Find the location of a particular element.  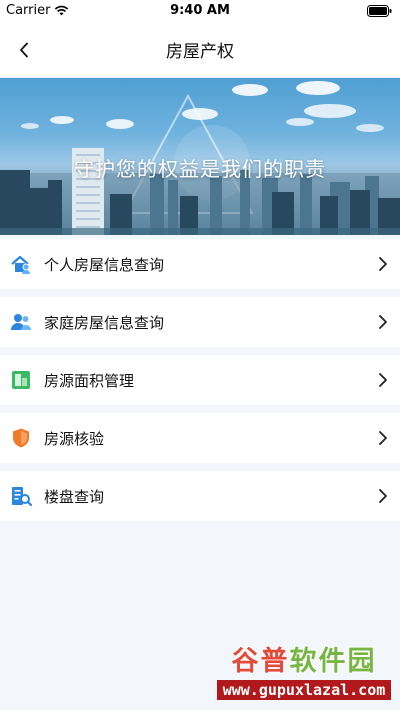

menu-item-label: 个人房屋信息查询 is located at coordinates (104, 264).